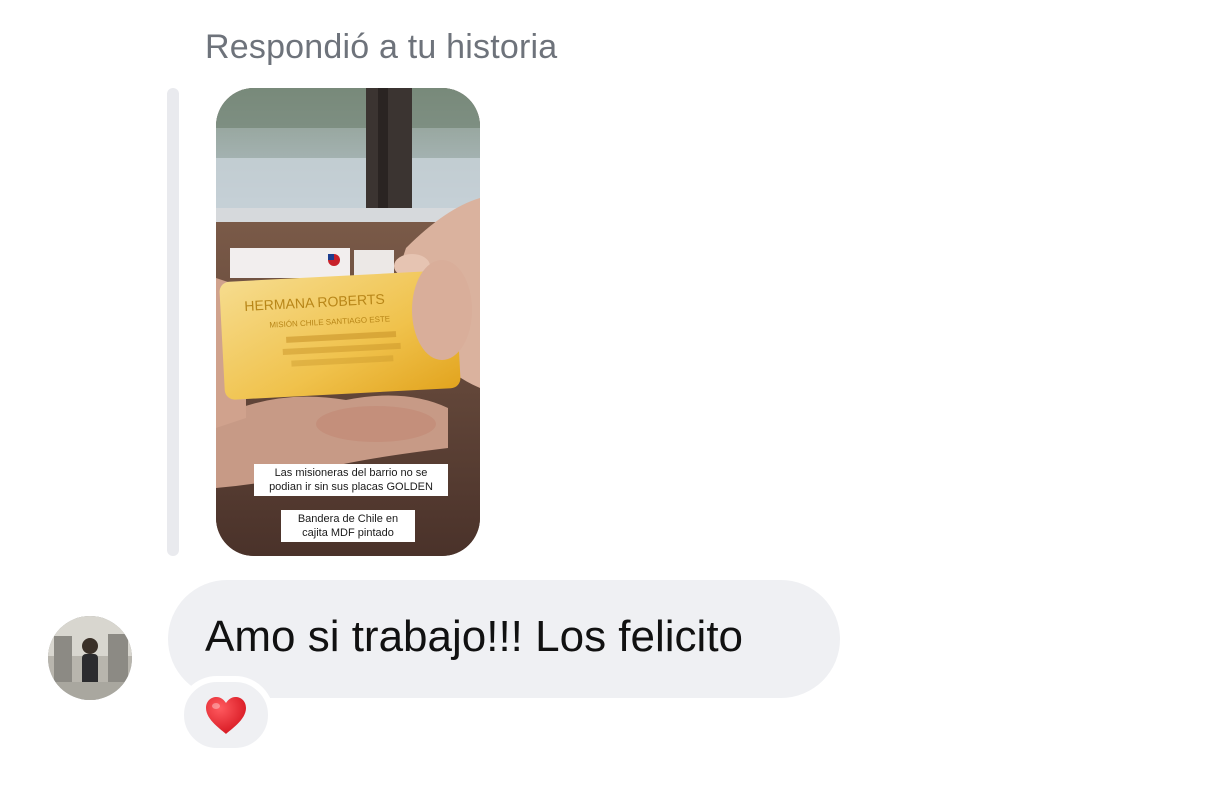 The image size is (1206, 804). I want to click on reaction-badge, so click(226, 715).